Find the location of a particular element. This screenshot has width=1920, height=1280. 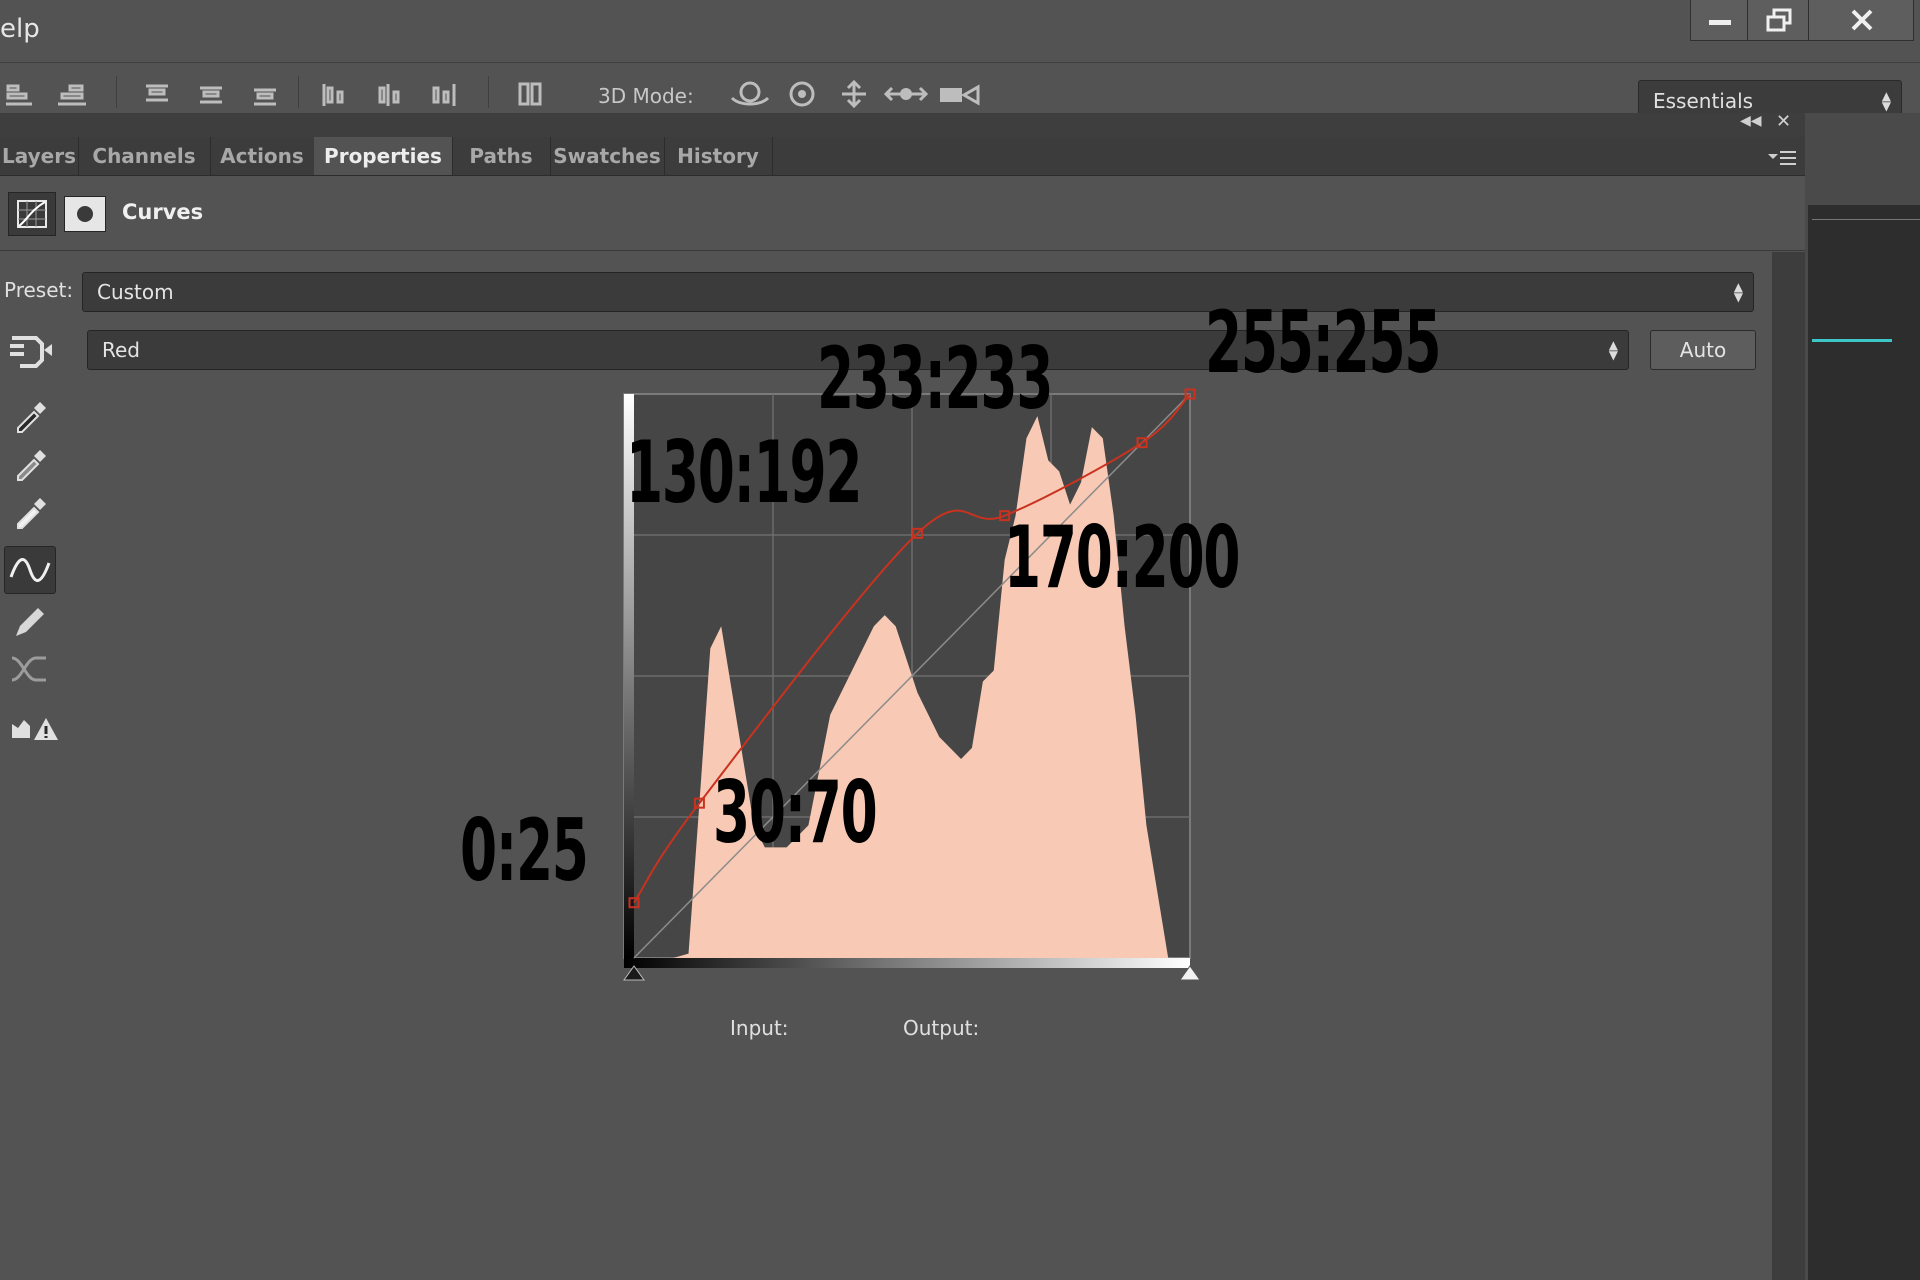

restore-icon is located at coordinates (1779, 20).